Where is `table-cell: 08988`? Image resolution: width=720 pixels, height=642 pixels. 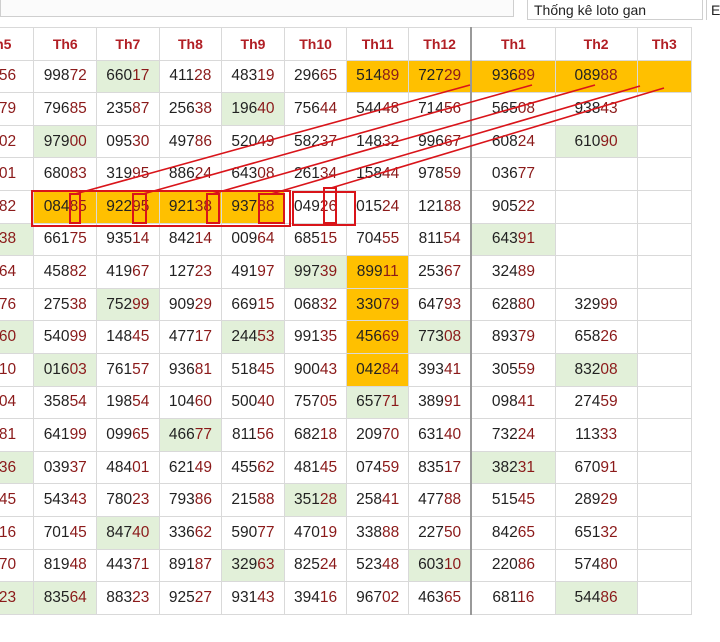 table-cell: 08988 is located at coordinates (596, 76).